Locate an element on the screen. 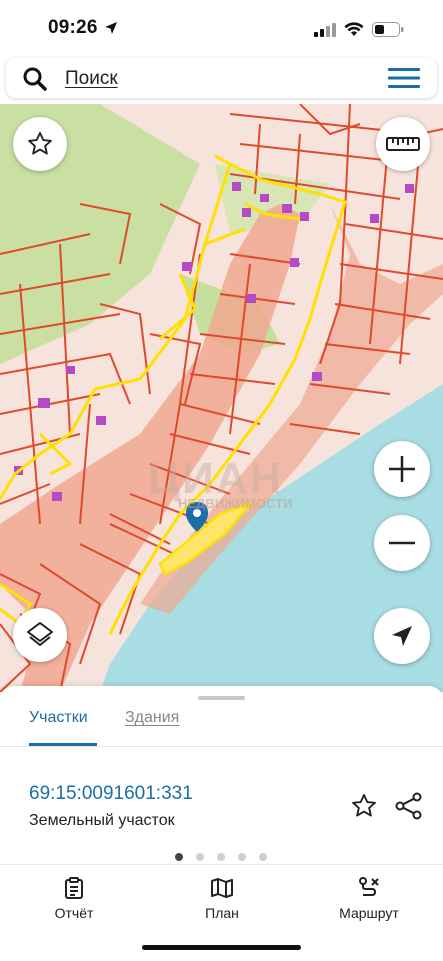 The width and height of the screenshot is (443, 961). my-location-button is located at coordinates (402, 636).